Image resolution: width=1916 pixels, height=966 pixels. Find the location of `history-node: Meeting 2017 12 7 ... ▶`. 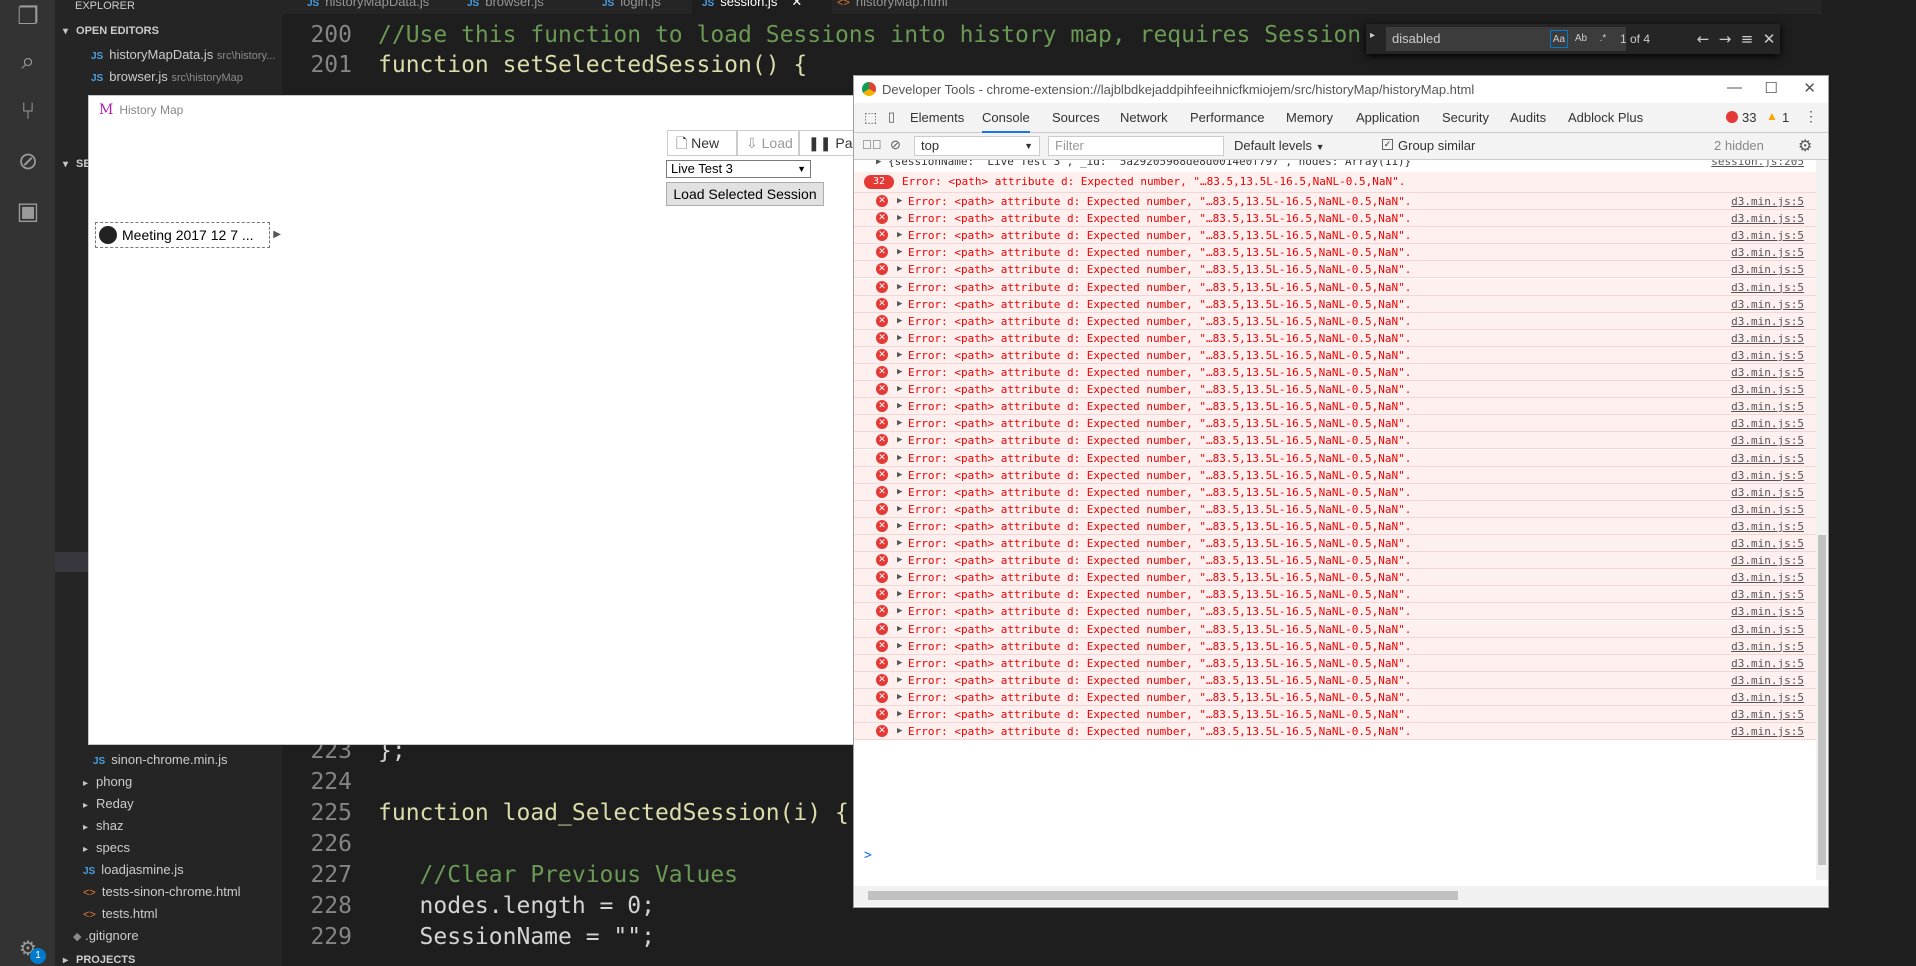

history-node: Meeting 2017 12 7 ... ▶ is located at coordinates (188, 235).